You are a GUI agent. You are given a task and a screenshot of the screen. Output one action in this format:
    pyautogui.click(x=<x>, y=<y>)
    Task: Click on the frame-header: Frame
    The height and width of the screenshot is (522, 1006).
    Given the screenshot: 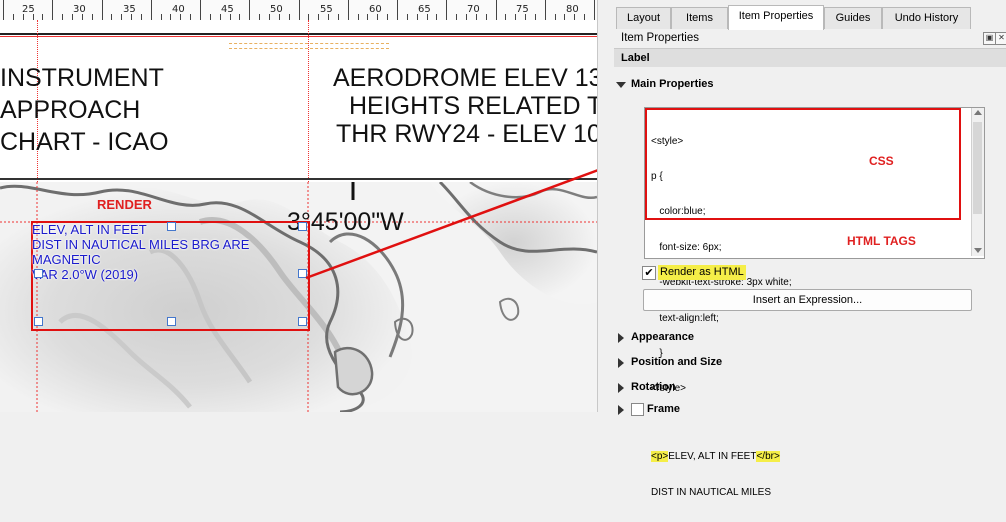 What is the action you would take?
    pyautogui.click(x=663, y=409)
    